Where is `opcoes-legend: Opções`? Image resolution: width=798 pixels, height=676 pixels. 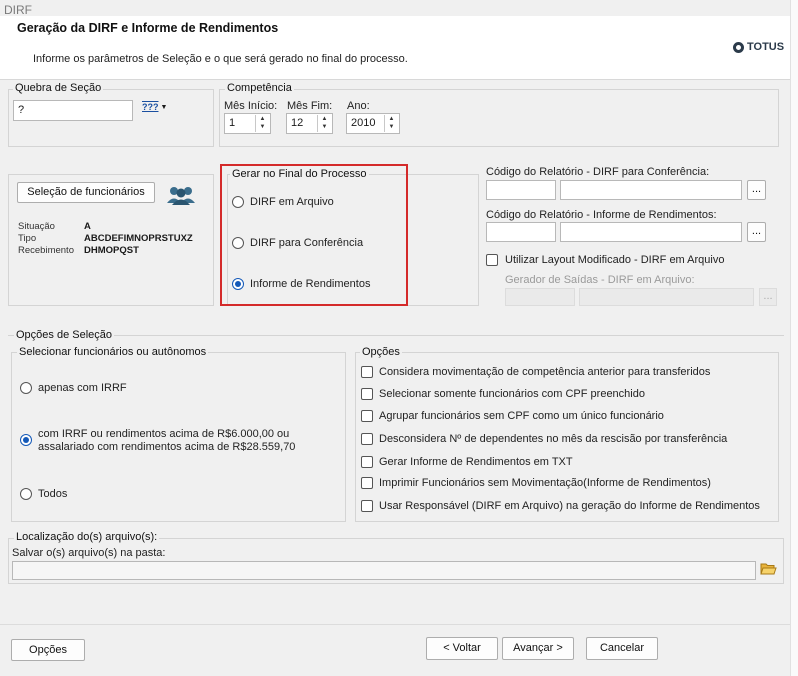 opcoes-legend: Opções is located at coordinates (381, 352).